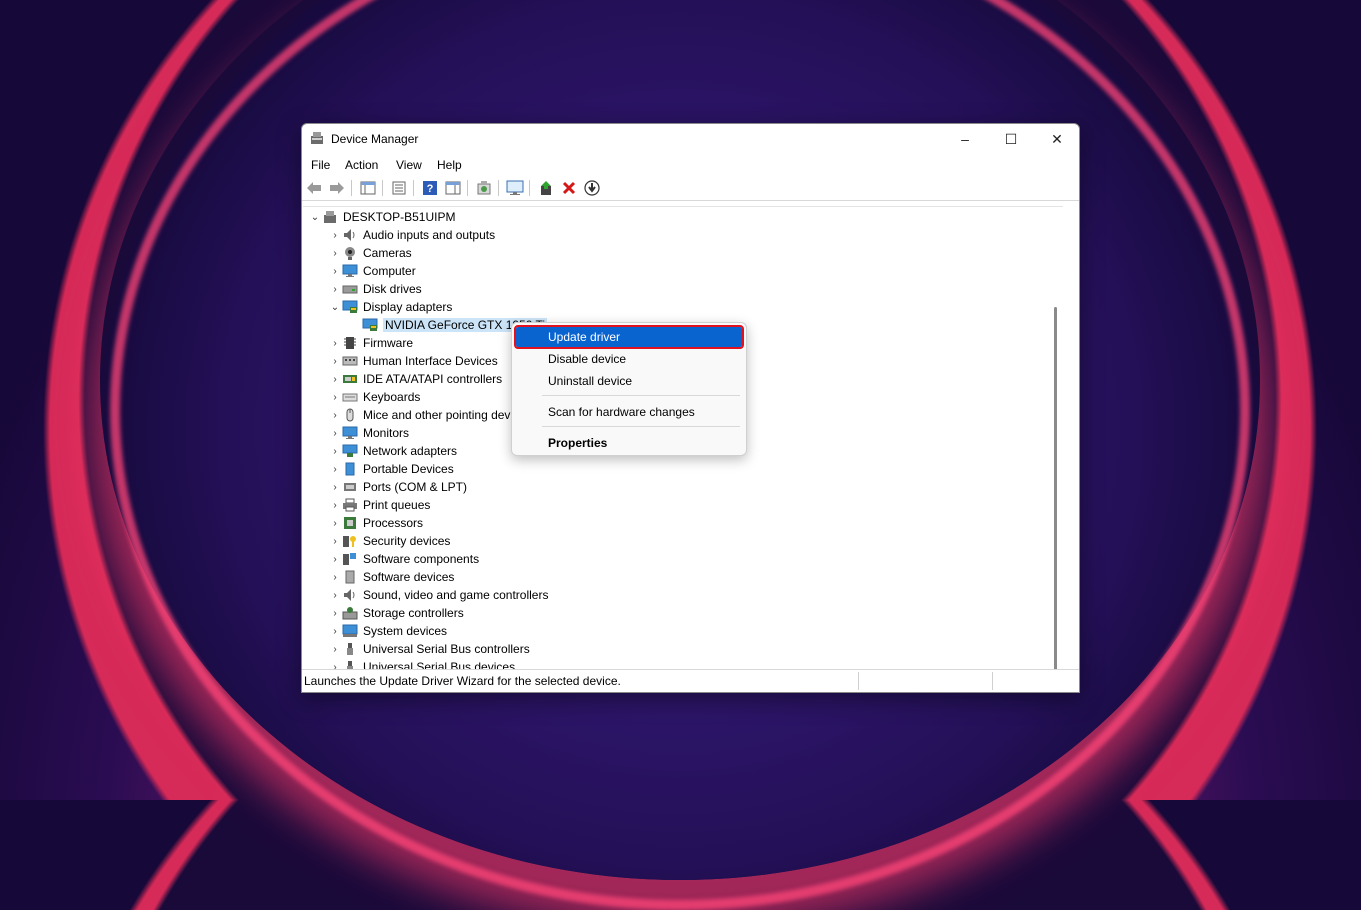 The image size is (1361, 910). I want to click on menu-item-update-driver: Update driver, so click(629, 337).